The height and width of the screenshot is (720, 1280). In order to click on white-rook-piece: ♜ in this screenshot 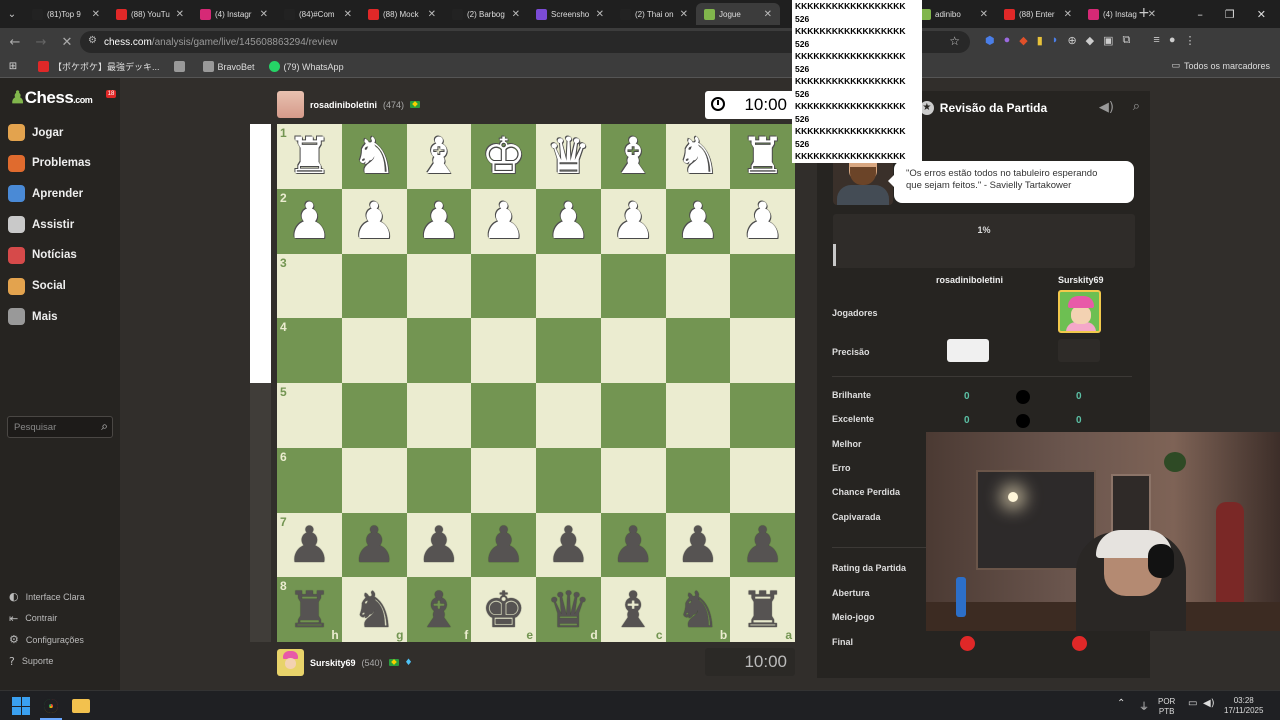, I will do `click(762, 156)`.